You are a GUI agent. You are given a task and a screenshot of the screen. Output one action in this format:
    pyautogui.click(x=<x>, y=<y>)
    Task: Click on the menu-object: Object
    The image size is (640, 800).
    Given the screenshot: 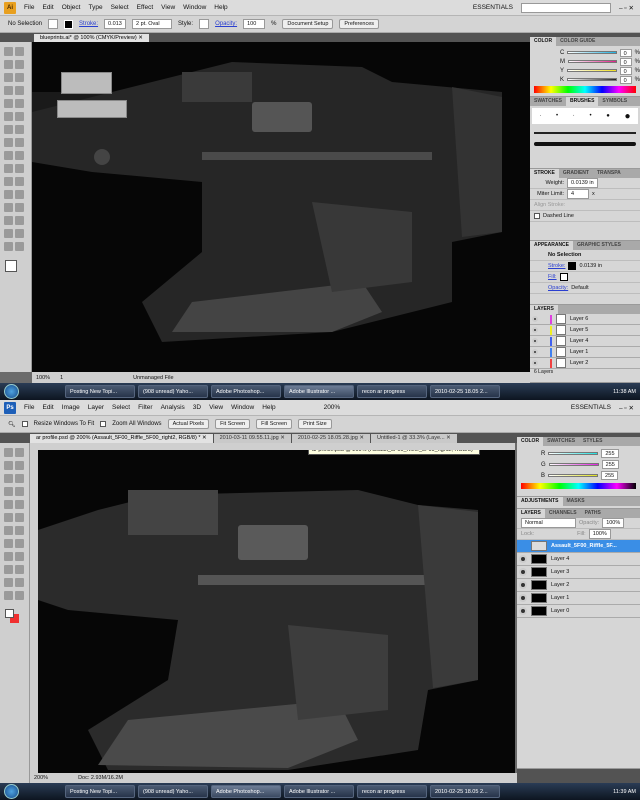 What is the action you would take?
    pyautogui.click(x=71, y=7)
    